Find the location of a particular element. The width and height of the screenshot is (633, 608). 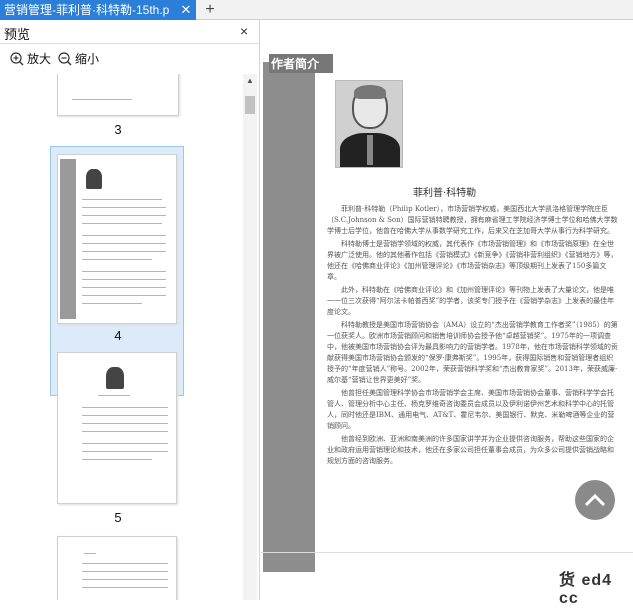

page-number-4: 4 is located at coordinates (118, 335).